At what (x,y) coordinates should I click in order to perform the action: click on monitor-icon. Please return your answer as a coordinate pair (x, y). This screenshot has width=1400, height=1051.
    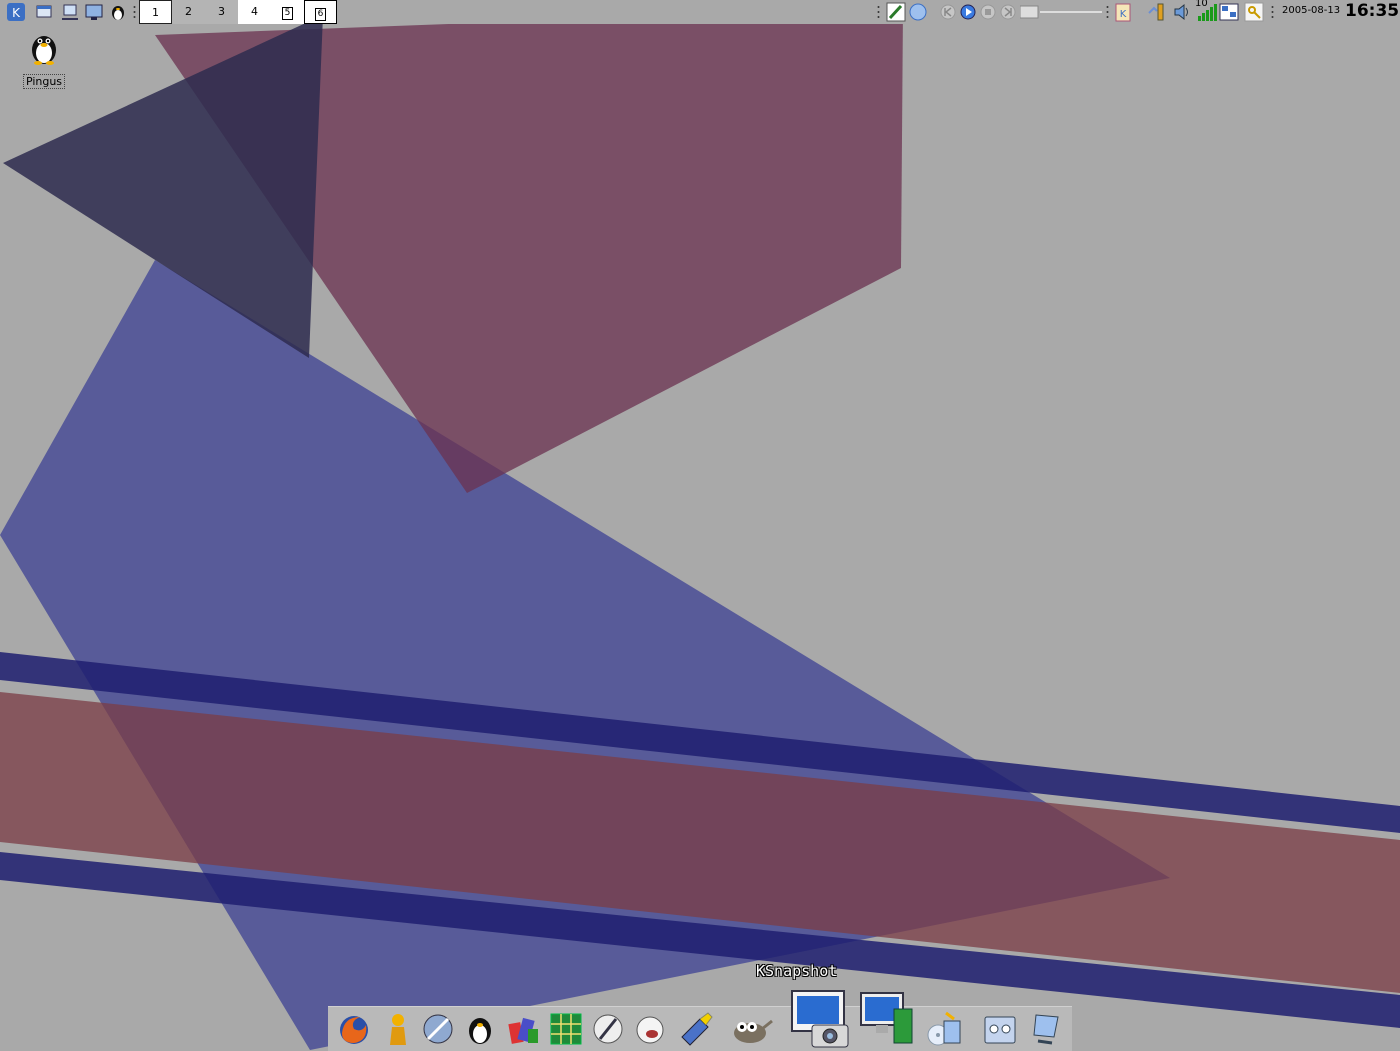
    Looking at the image, I should click on (888, 1017).